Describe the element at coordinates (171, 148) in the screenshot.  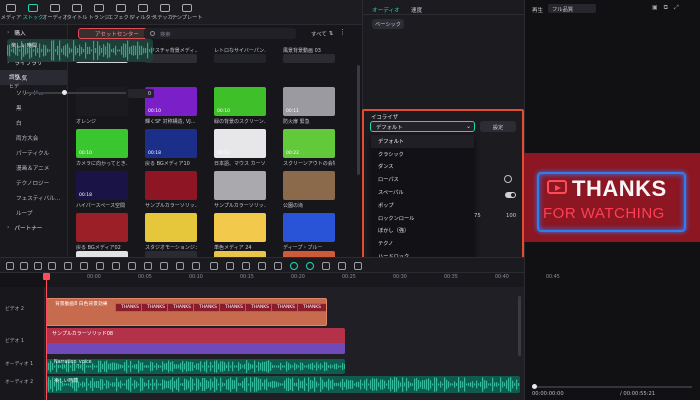
I see `media-thumbnail: 00:18 戻る BGメディア10` at that location.